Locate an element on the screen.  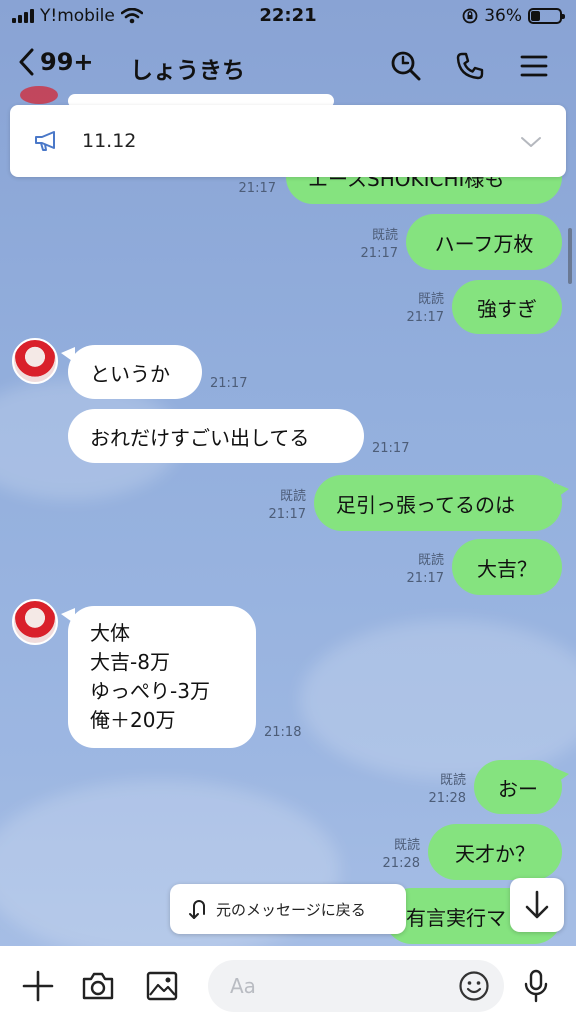
unread-count: 99+ is located at coordinates (67, 62).